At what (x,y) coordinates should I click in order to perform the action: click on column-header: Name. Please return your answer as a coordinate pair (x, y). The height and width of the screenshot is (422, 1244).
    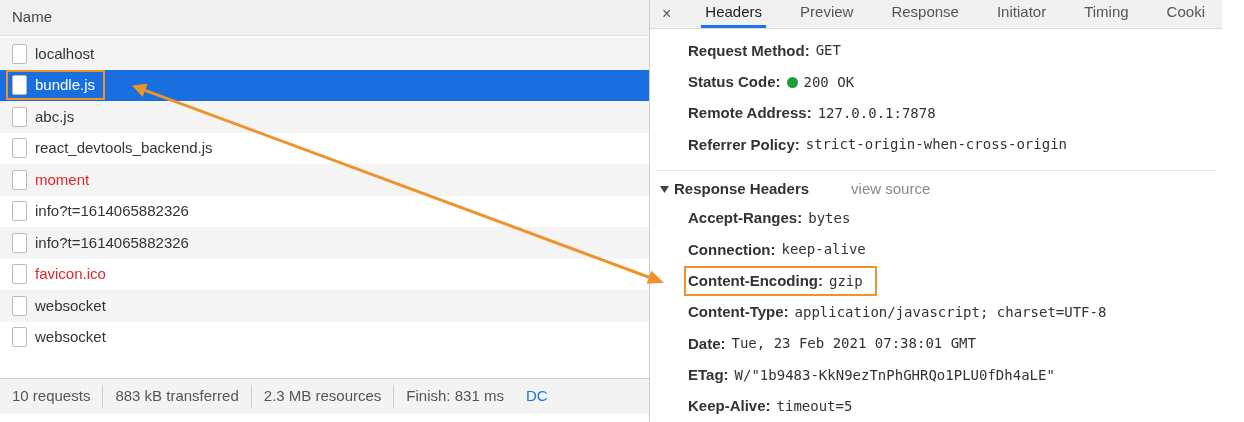
    Looking at the image, I should click on (32, 17).